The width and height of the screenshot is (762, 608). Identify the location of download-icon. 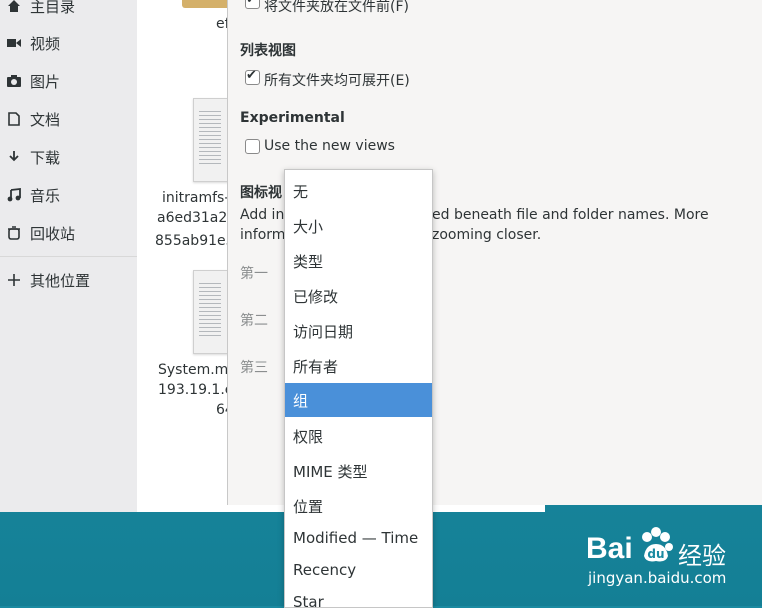
(14, 157).